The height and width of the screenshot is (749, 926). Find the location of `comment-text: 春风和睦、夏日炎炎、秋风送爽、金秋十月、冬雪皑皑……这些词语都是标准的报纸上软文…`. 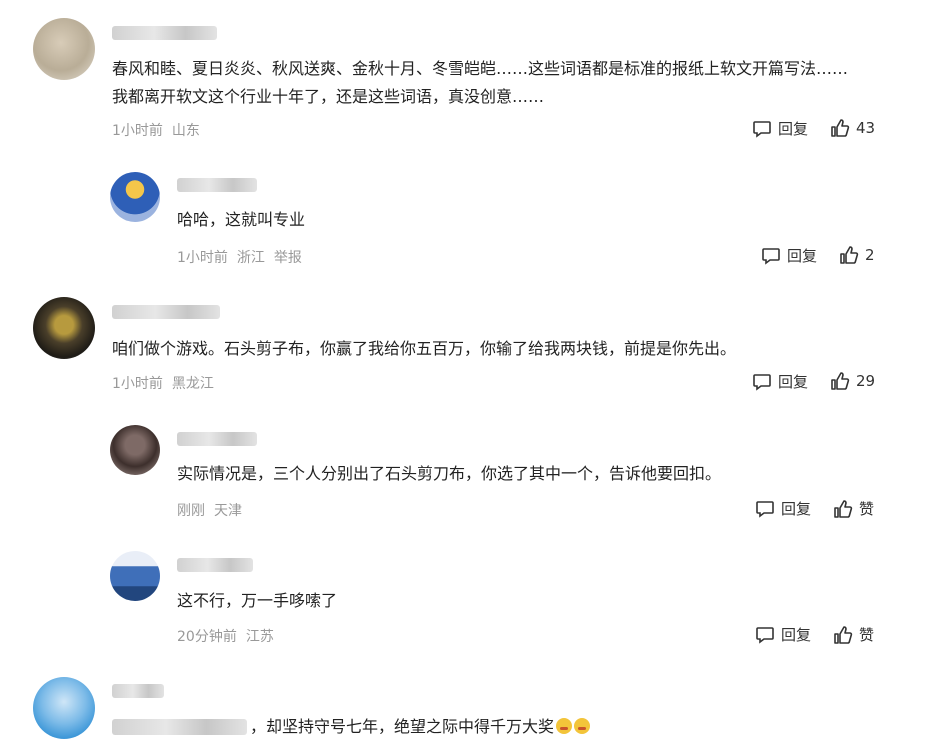

comment-text: 春风和睦、夏日炎炎、秋风送爽、金秋十月、冬雪皑皑……这些词语都是标准的报纸上软文… is located at coordinates (480, 68).